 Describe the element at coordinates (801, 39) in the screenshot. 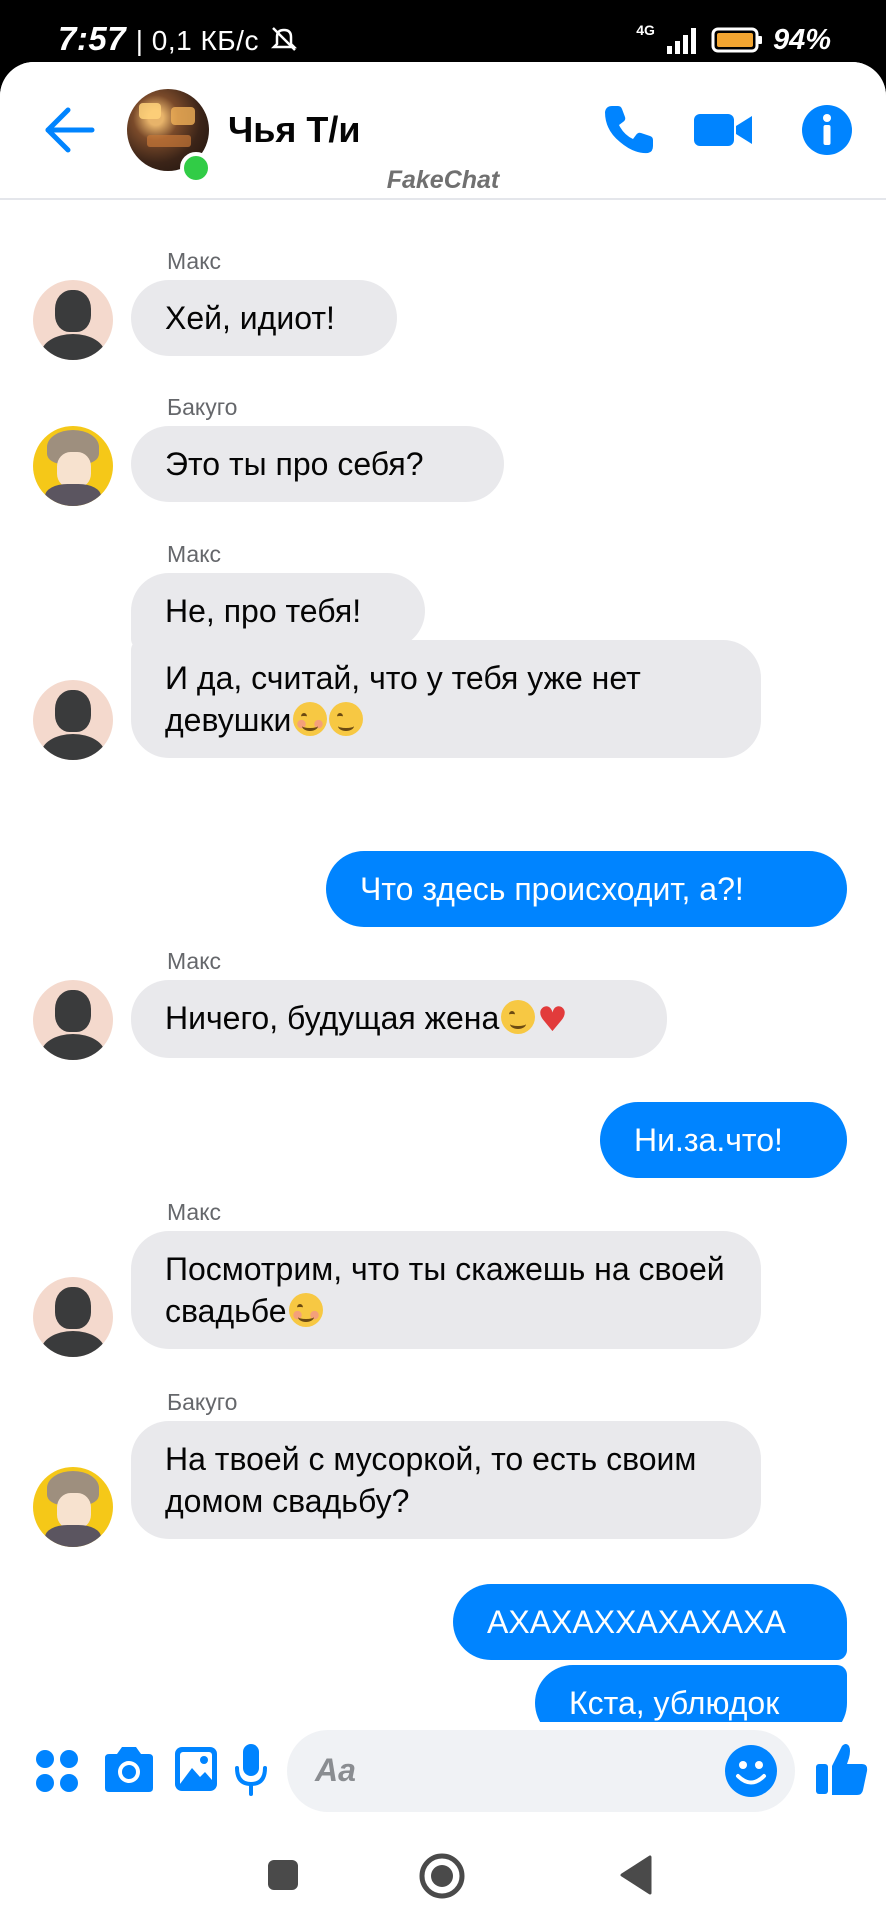

I see `battery-percent: 94%` at that location.